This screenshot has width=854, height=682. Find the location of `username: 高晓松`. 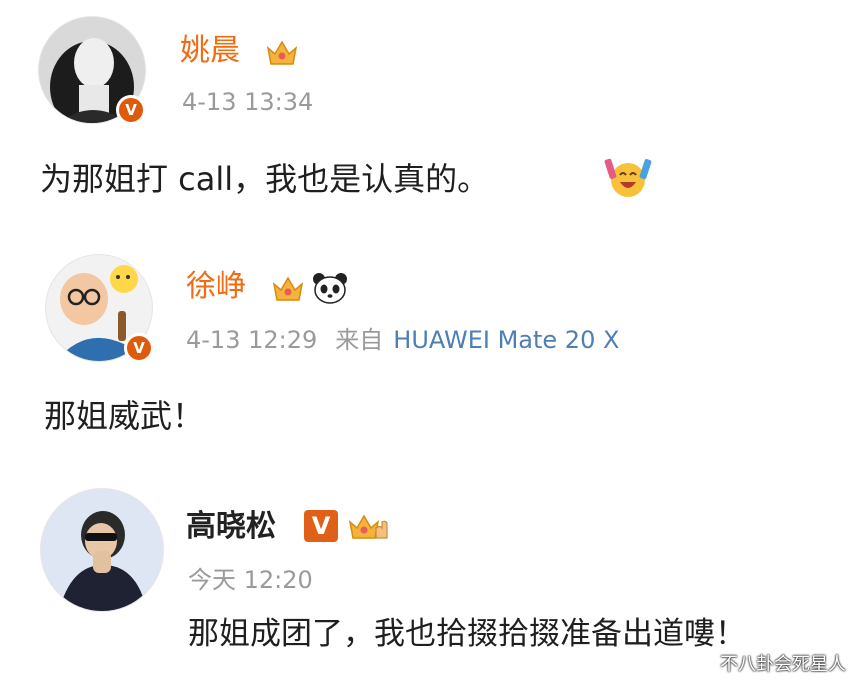

username: 高晓松 is located at coordinates (231, 527).